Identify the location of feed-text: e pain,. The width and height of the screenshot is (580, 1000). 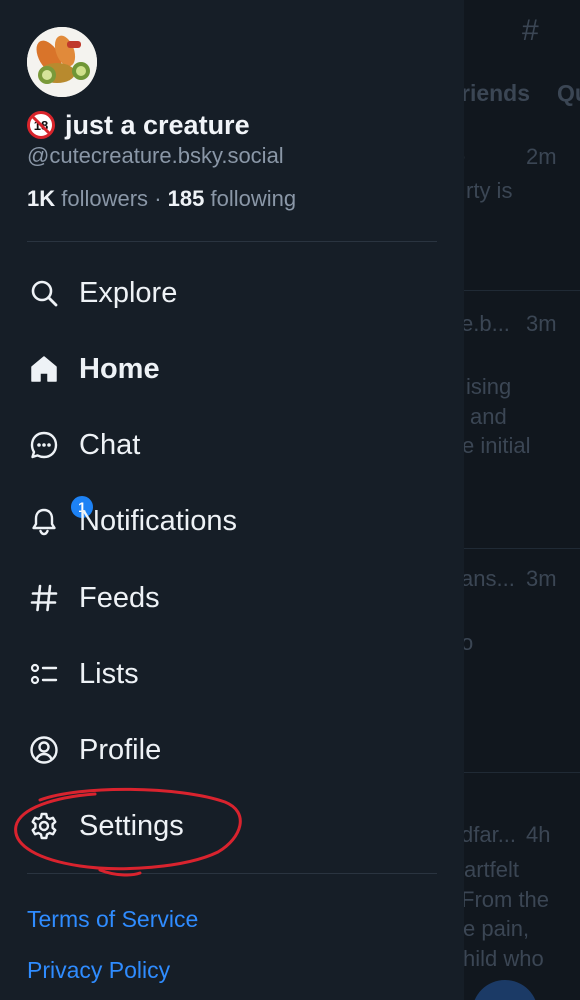
(496, 928).